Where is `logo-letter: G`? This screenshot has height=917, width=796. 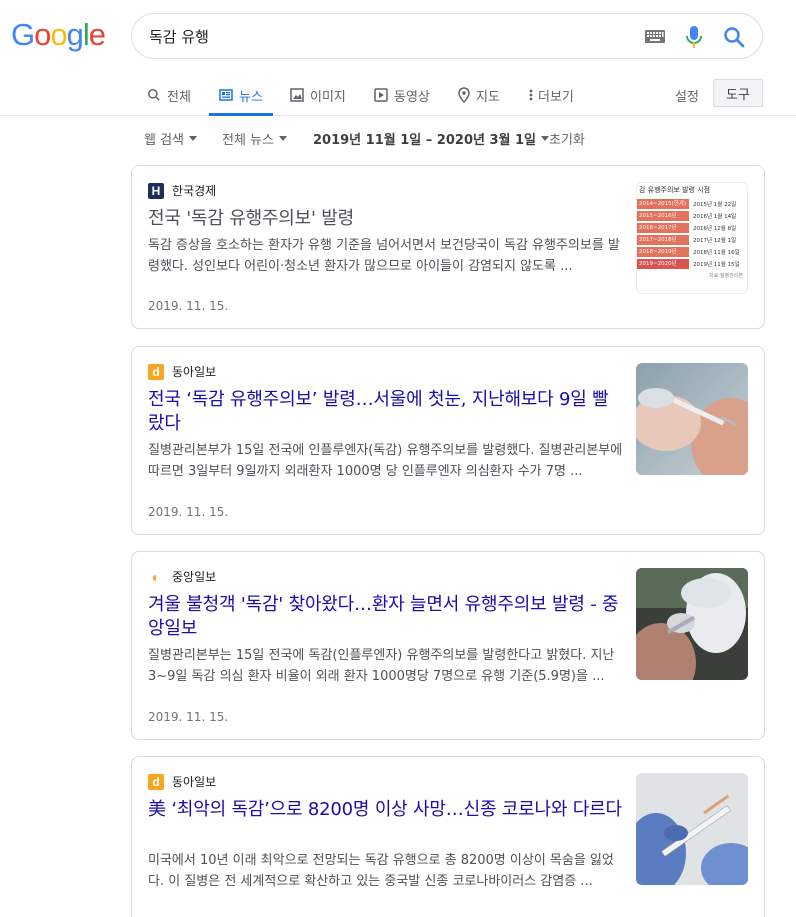 logo-letter: G is located at coordinates (23, 34).